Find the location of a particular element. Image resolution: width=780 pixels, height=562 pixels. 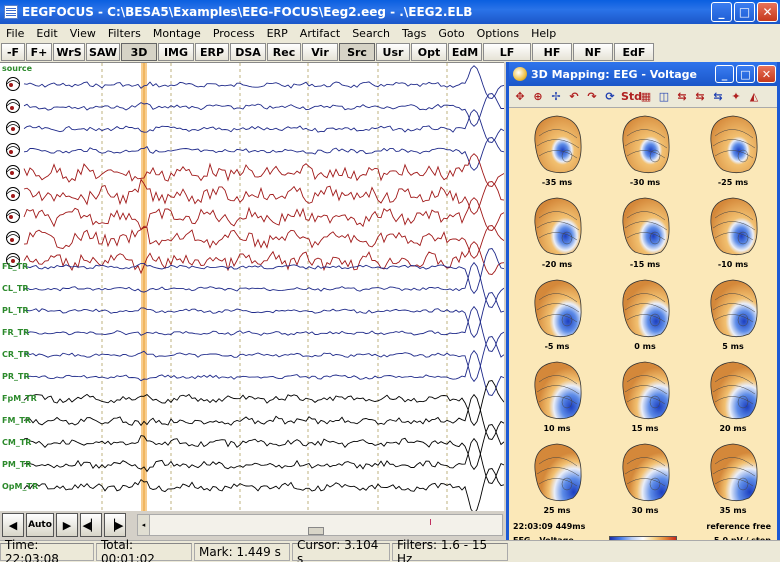

menu-filters: Filters is located at coordinates (124, 33).